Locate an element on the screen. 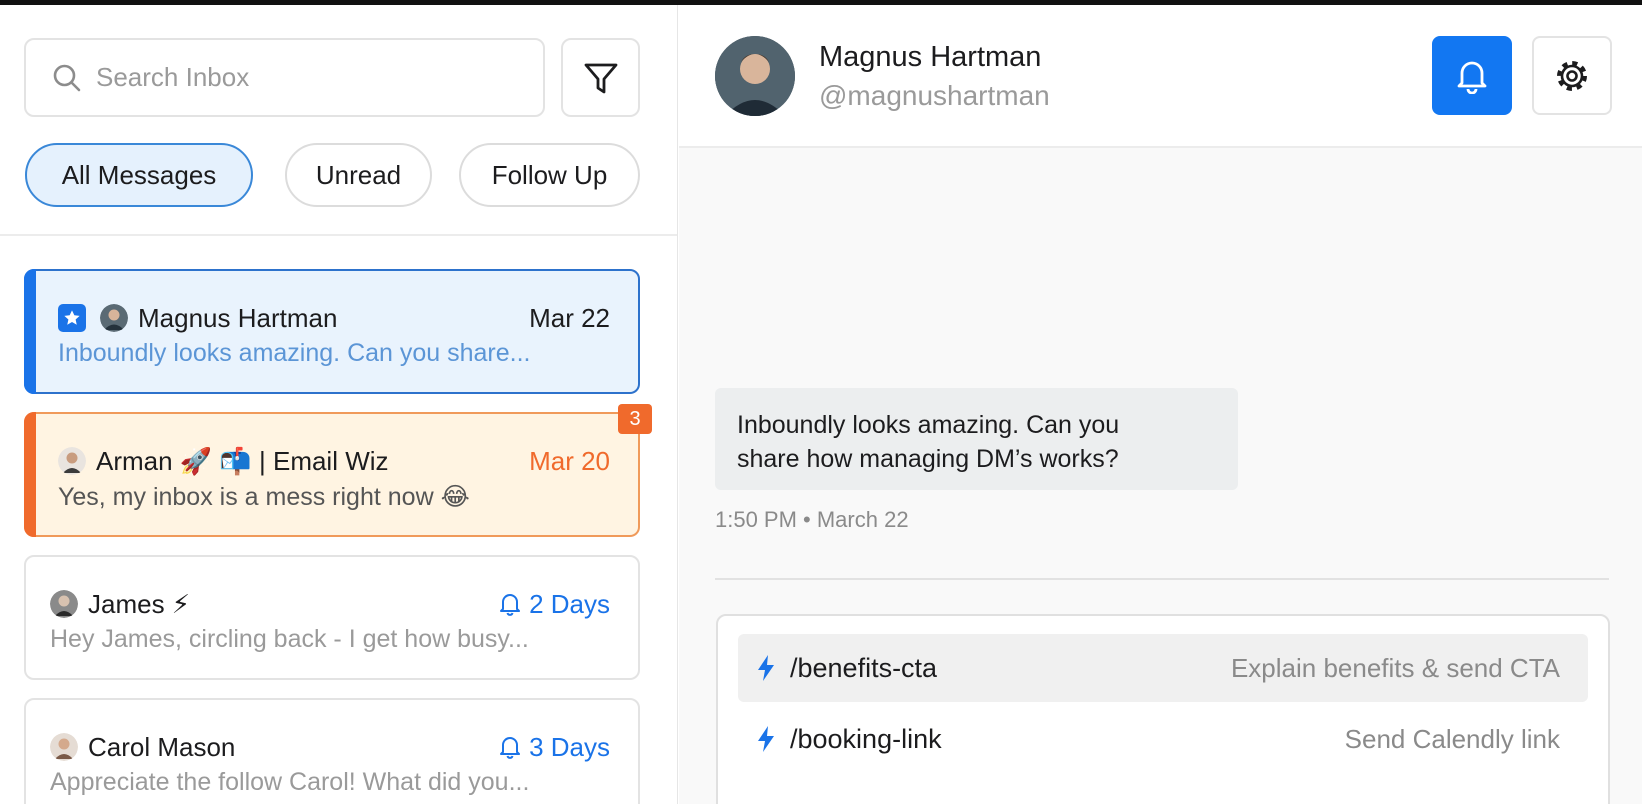 The height and width of the screenshot is (804, 1642). follow-up-due: 2 Days is located at coordinates (554, 604).